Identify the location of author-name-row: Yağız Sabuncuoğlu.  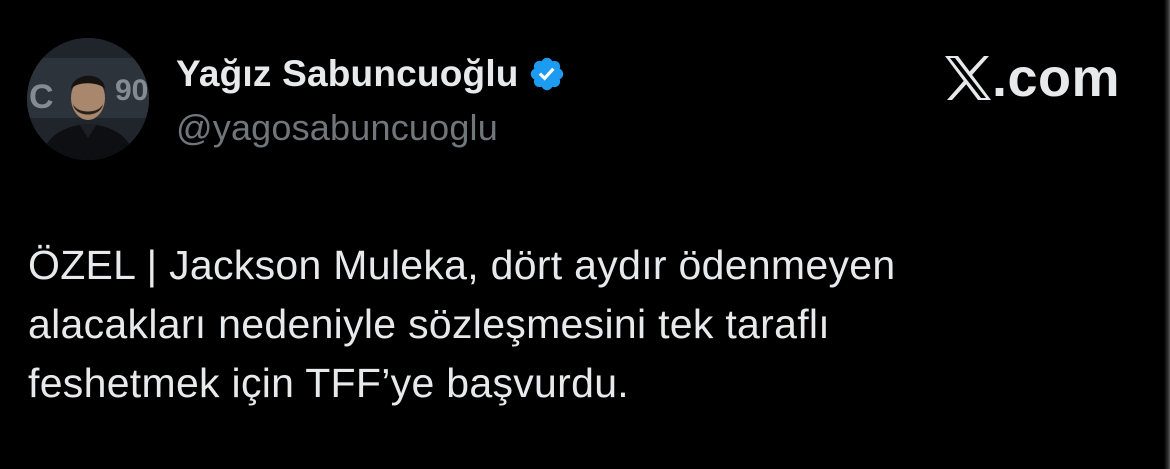
(371, 74).